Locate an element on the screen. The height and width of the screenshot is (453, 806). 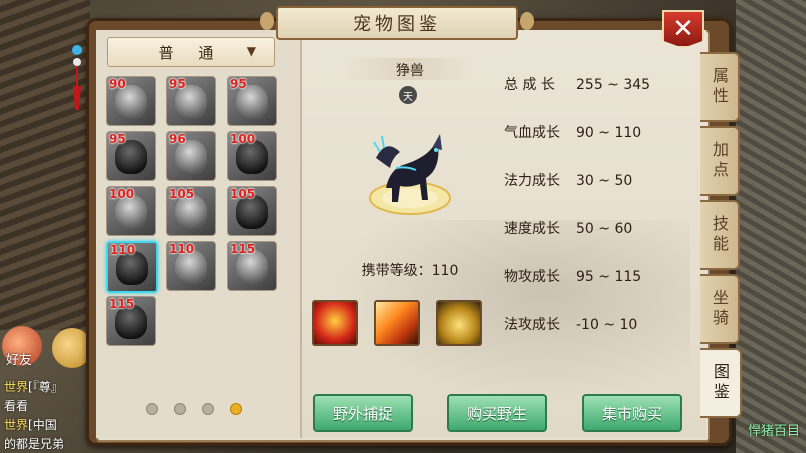
stat-value: 95 ~ 115 is located at coordinates (609, 277).